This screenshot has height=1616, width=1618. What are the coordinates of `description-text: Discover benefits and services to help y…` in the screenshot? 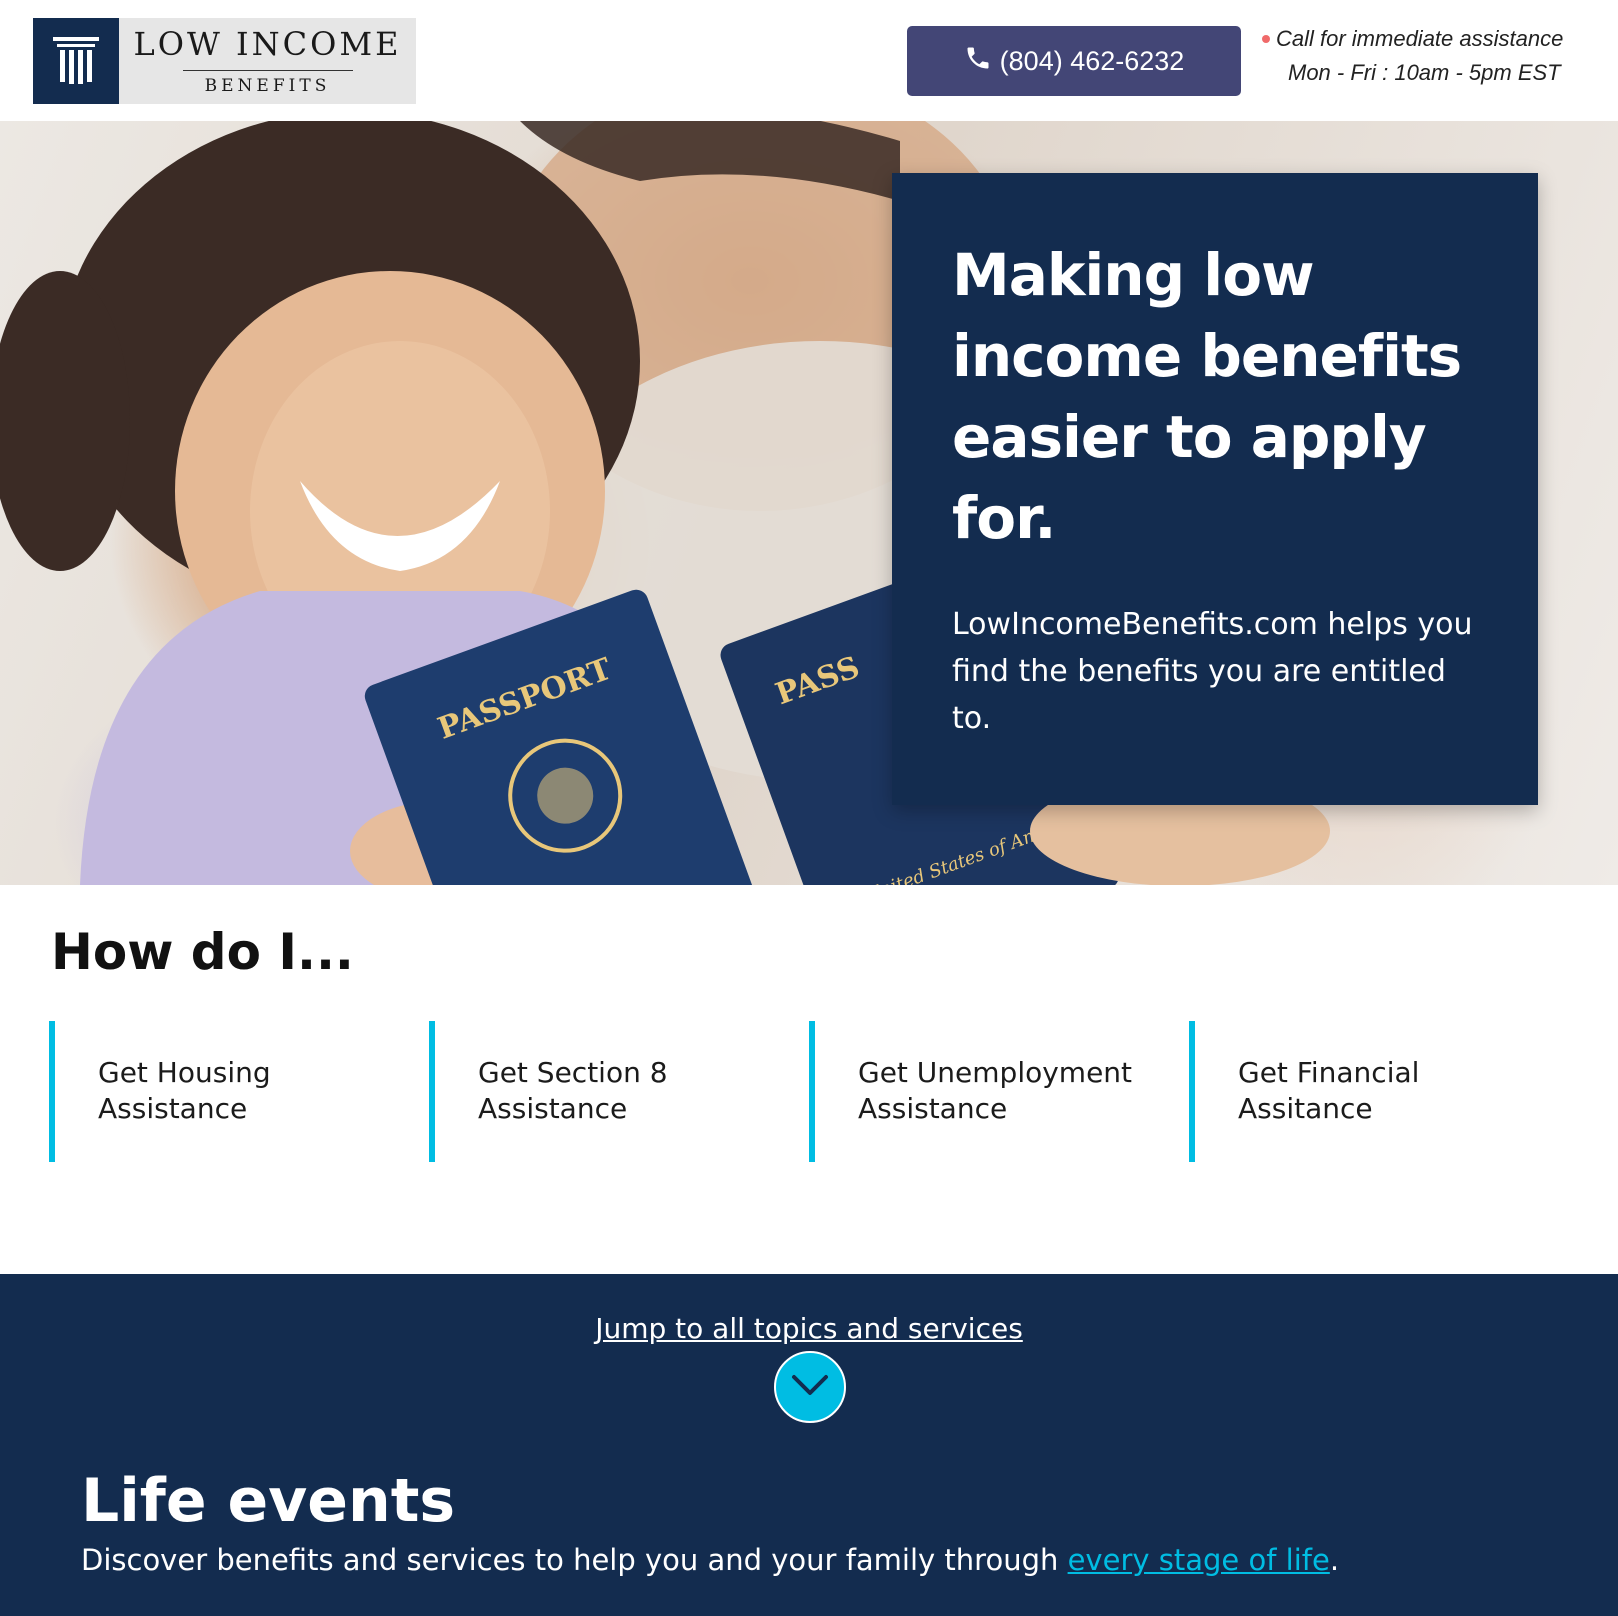 It's located at (574, 1560).